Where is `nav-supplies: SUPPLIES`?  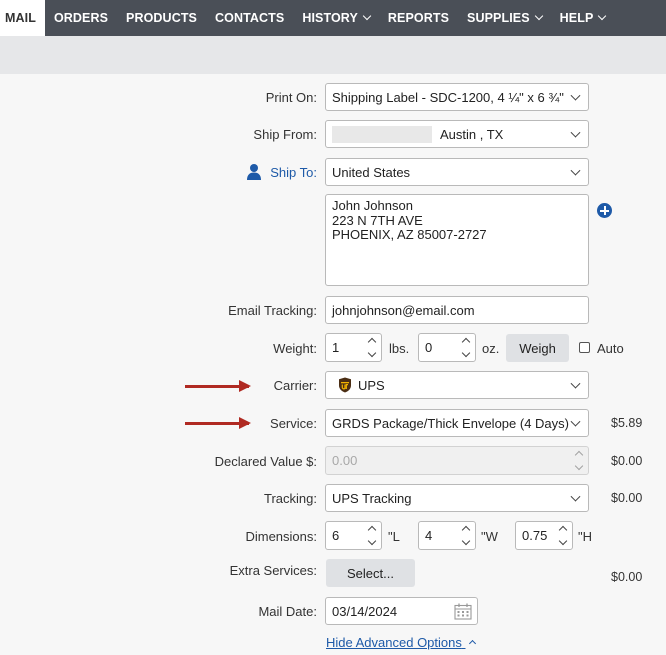
nav-supplies: SUPPLIES is located at coordinates (504, 18).